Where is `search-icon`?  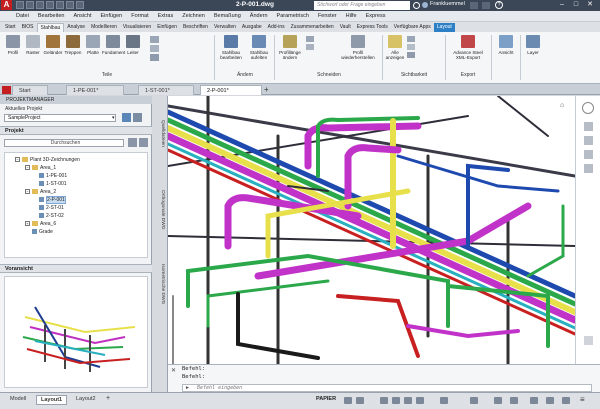 search-icon is located at coordinates (416, 5).